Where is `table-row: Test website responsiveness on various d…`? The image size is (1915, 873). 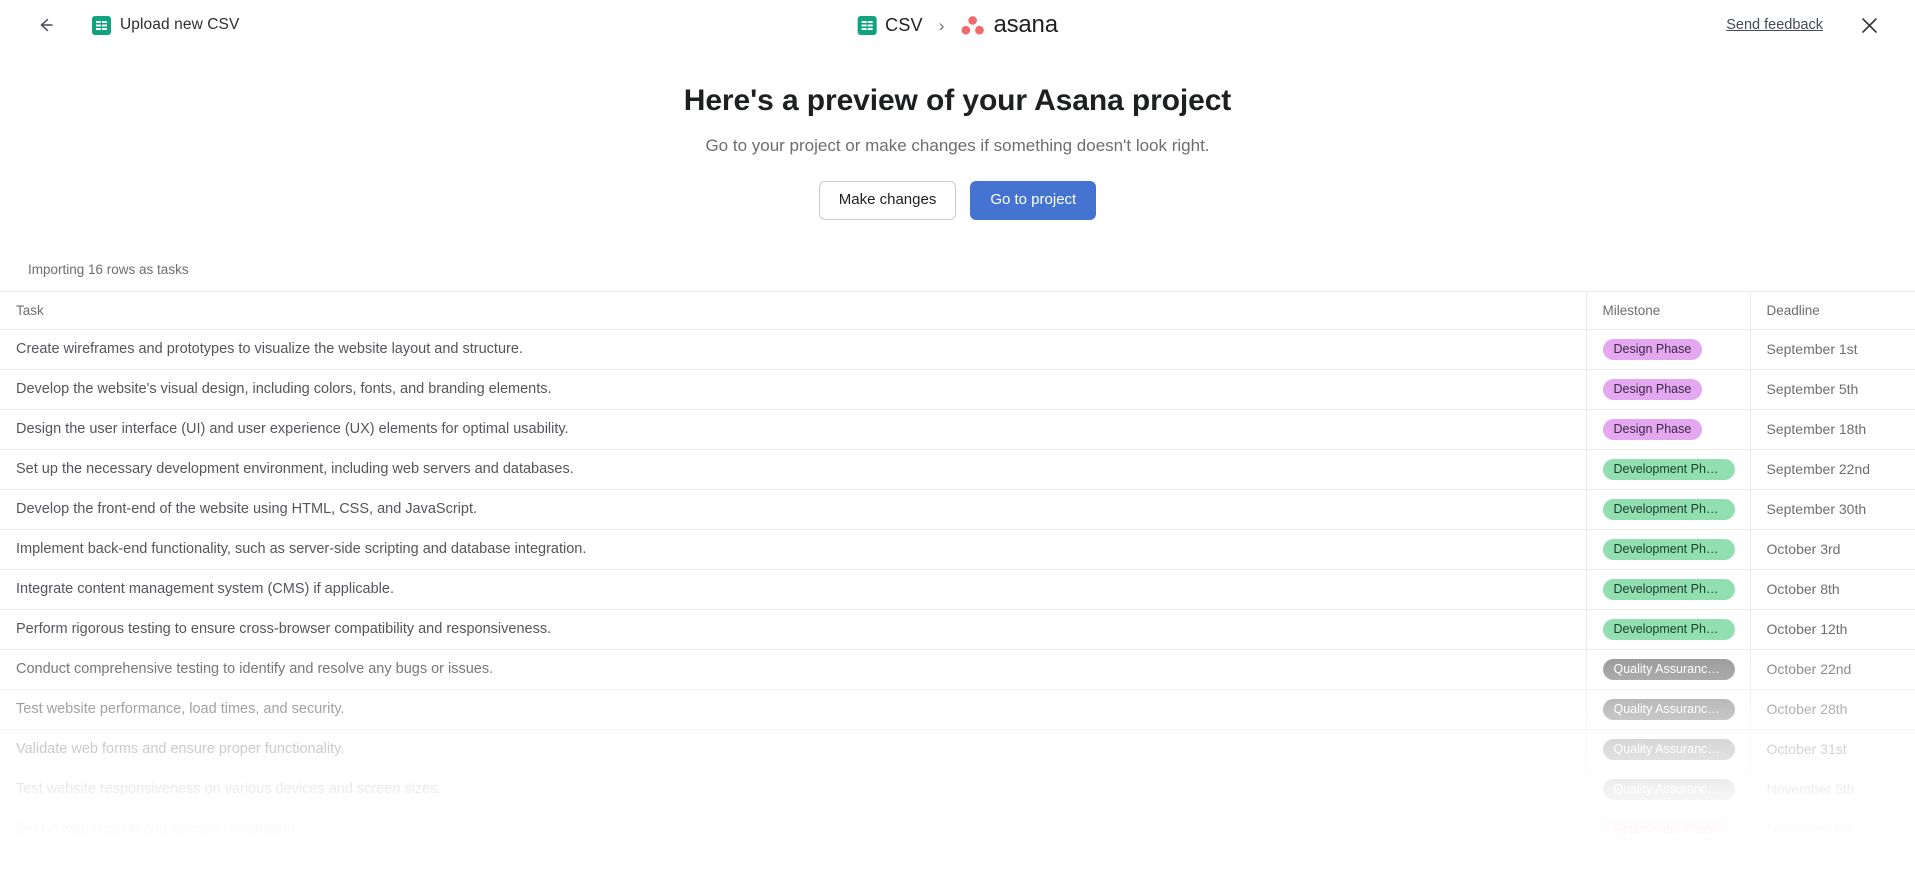 table-row: Test website responsiveness on various d… is located at coordinates (957, 789).